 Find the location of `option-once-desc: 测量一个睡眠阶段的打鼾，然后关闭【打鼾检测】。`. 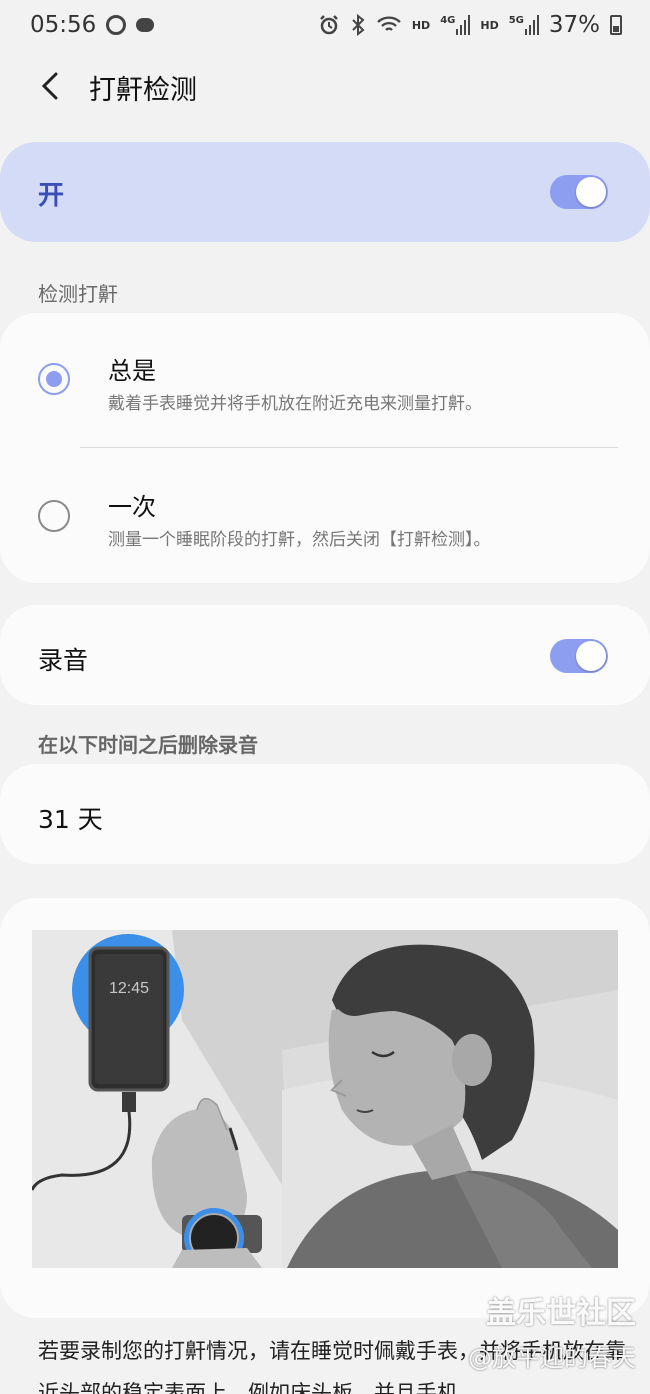

option-once-desc: 测量一个睡眠阶段的打鼾，然后关闭【打鼾检测】。 is located at coordinates (299, 540).